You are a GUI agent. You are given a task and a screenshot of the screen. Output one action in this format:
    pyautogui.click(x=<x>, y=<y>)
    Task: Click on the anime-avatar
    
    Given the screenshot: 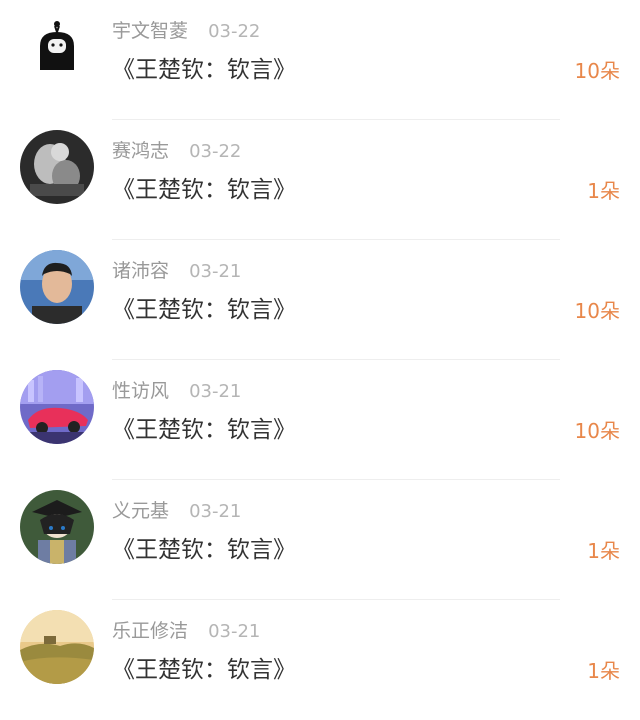 What is the action you would take?
    pyautogui.click(x=57, y=527)
    